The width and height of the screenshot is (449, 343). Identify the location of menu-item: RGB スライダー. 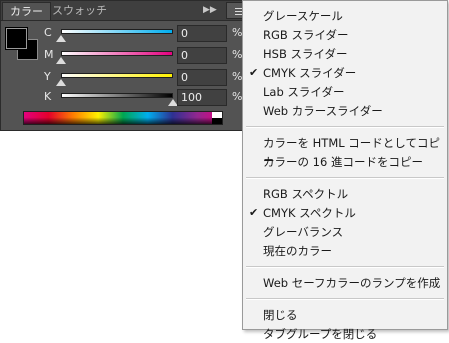
(345, 35).